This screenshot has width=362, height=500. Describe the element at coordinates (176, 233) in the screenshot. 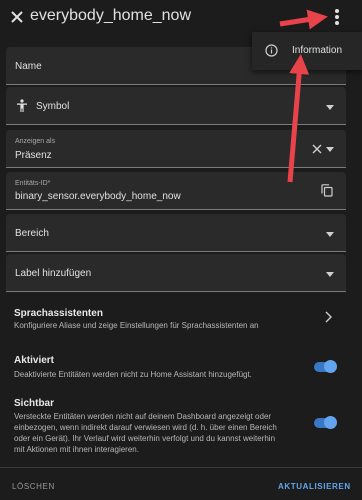

I see `area-select: Bereich` at that location.